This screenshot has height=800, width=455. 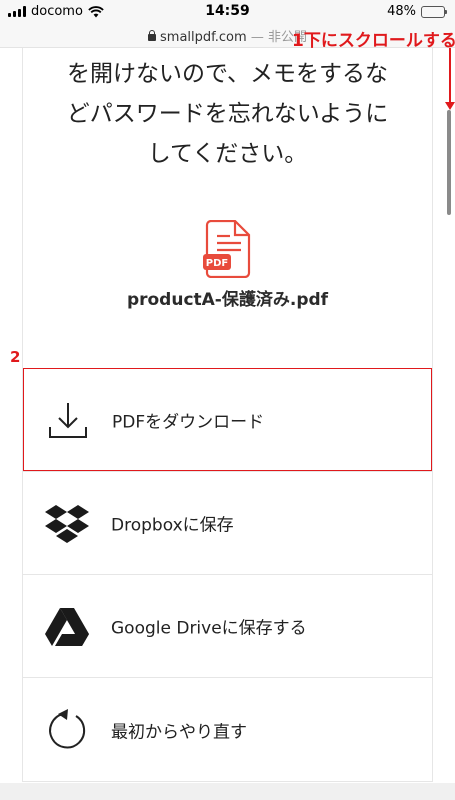 What do you see at coordinates (227, 11) in the screenshot?
I see `status-bar: docomo 14:59 48%` at bounding box center [227, 11].